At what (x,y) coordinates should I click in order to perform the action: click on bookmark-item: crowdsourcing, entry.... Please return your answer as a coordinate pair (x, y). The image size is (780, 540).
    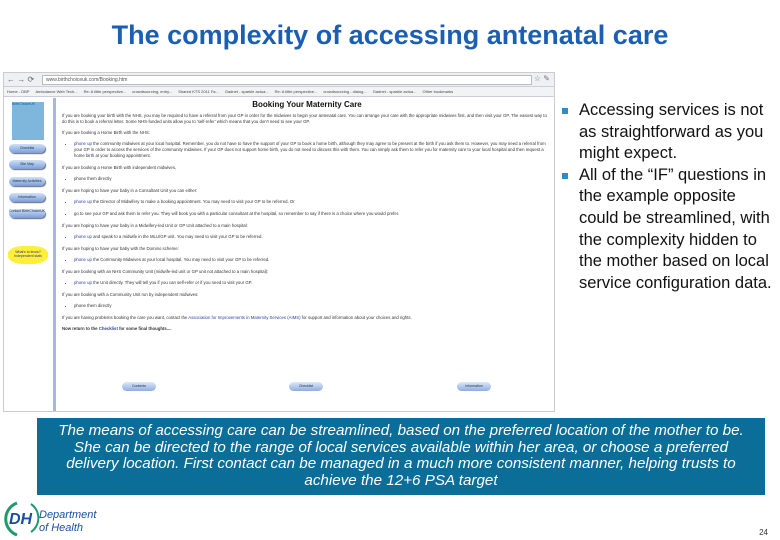
    Looking at the image, I should click on (152, 91).